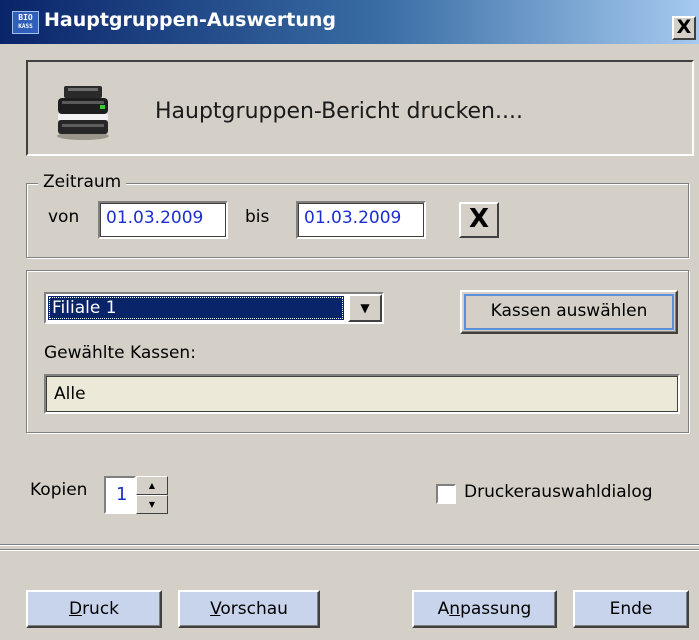 The width and height of the screenshot is (699, 640). What do you see at coordinates (25, 26) in the screenshot?
I see `app-icon-text-bottom: KASS` at bounding box center [25, 26].